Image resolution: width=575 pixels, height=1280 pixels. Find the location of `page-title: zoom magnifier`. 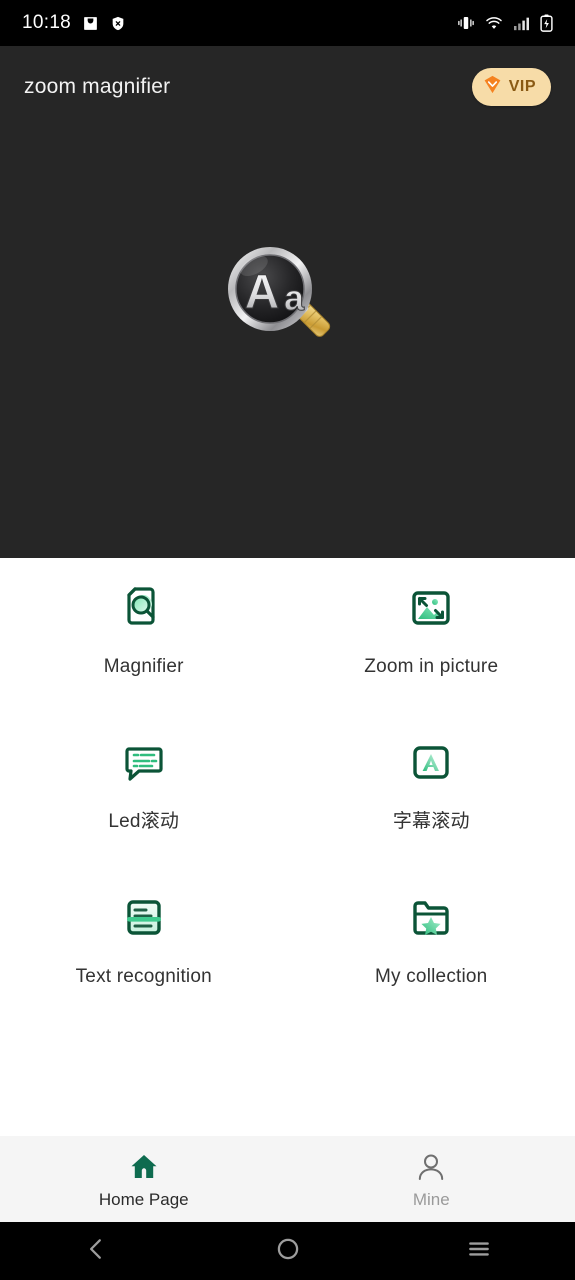

page-title: zoom magnifier is located at coordinates (97, 86).